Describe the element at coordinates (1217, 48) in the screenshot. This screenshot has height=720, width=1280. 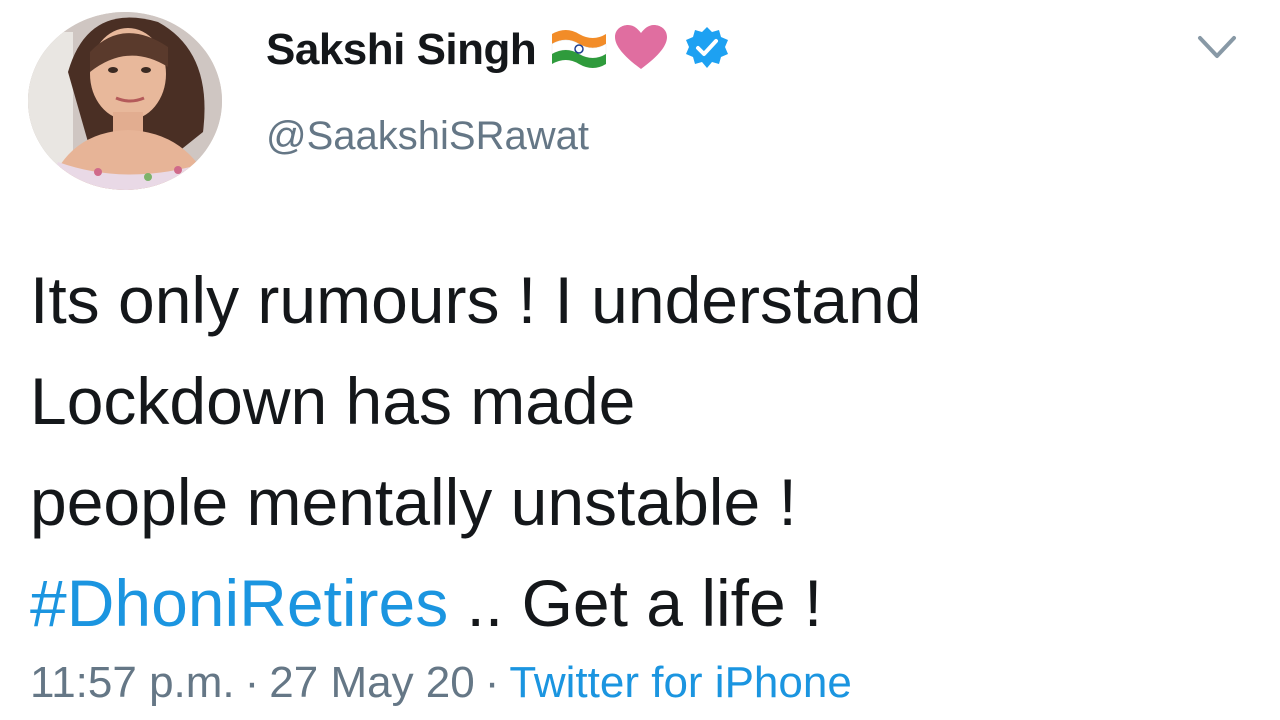
I see `chevron-down-icon` at that location.